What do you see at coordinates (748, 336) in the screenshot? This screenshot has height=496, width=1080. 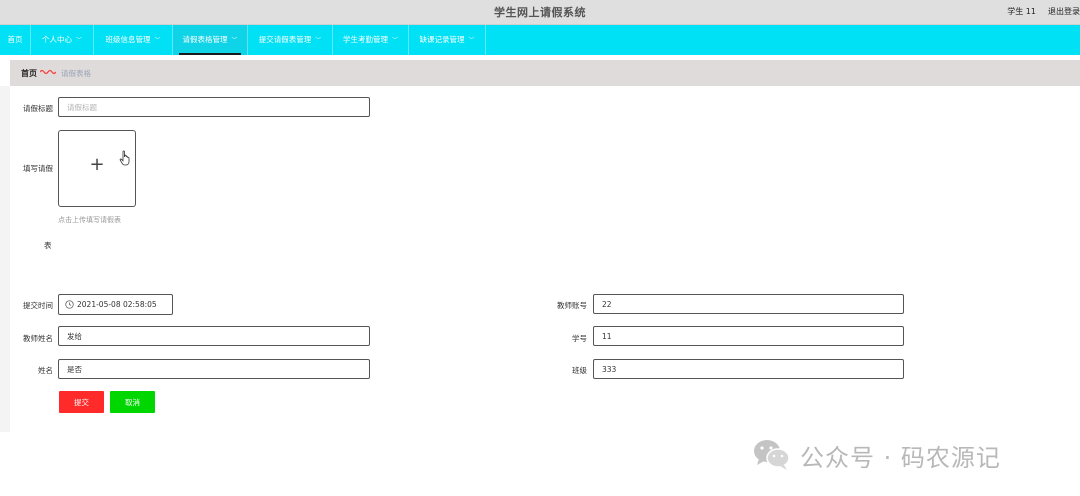 I see `student-id-input` at bounding box center [748, 336].